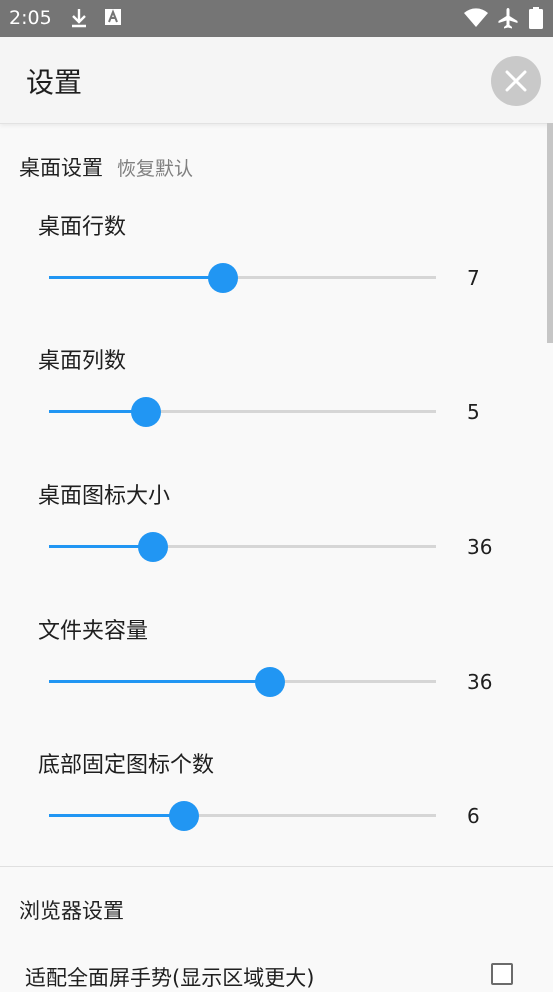 This screenshot has width=553, height=992. Describe the element at coordinates (126, 765) in the screenshot. I see `setting-label: 底部固定图标个数` at that location.